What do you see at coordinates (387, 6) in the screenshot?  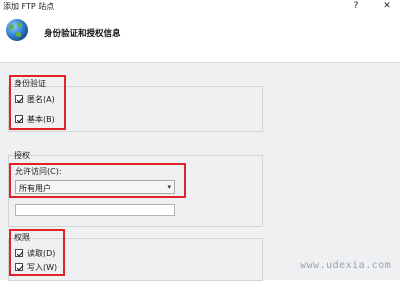 I see `close-button: ✕` at bounding box center [387, 6].